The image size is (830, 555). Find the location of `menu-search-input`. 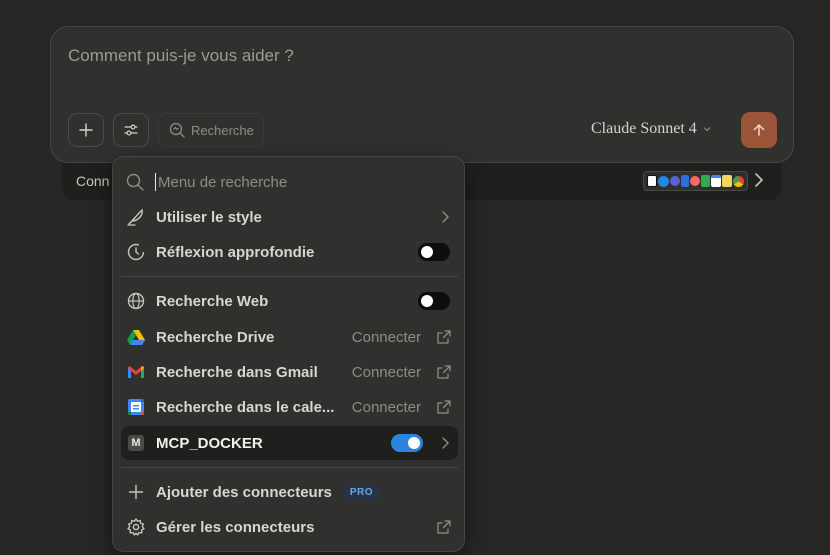

menu-search-input is located at coordinates (298, 182).